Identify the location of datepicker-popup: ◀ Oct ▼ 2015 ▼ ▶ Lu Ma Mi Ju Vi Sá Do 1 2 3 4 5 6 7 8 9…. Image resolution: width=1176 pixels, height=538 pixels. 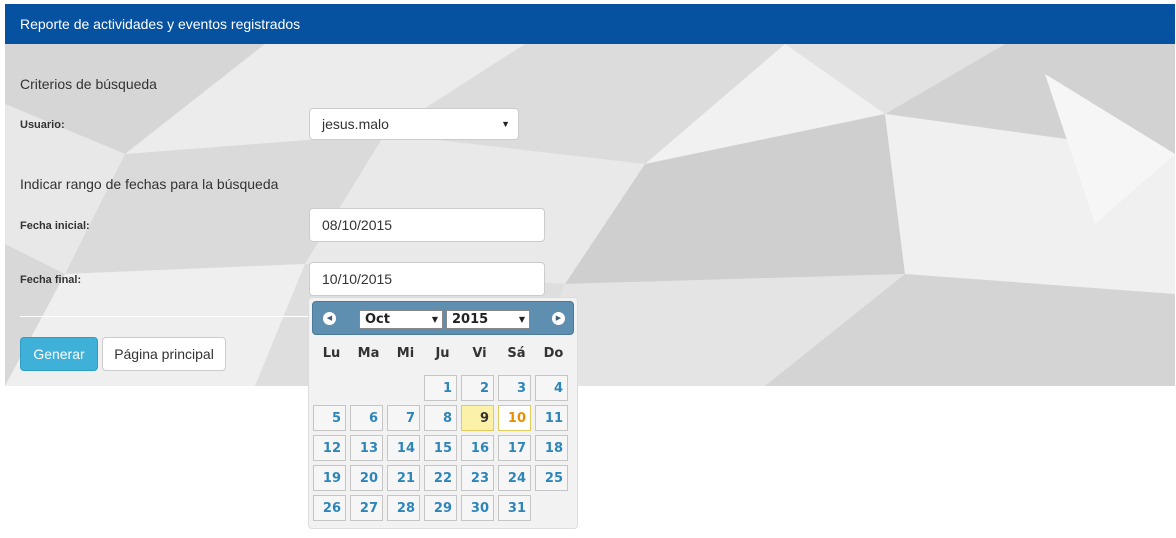
(443, 413).